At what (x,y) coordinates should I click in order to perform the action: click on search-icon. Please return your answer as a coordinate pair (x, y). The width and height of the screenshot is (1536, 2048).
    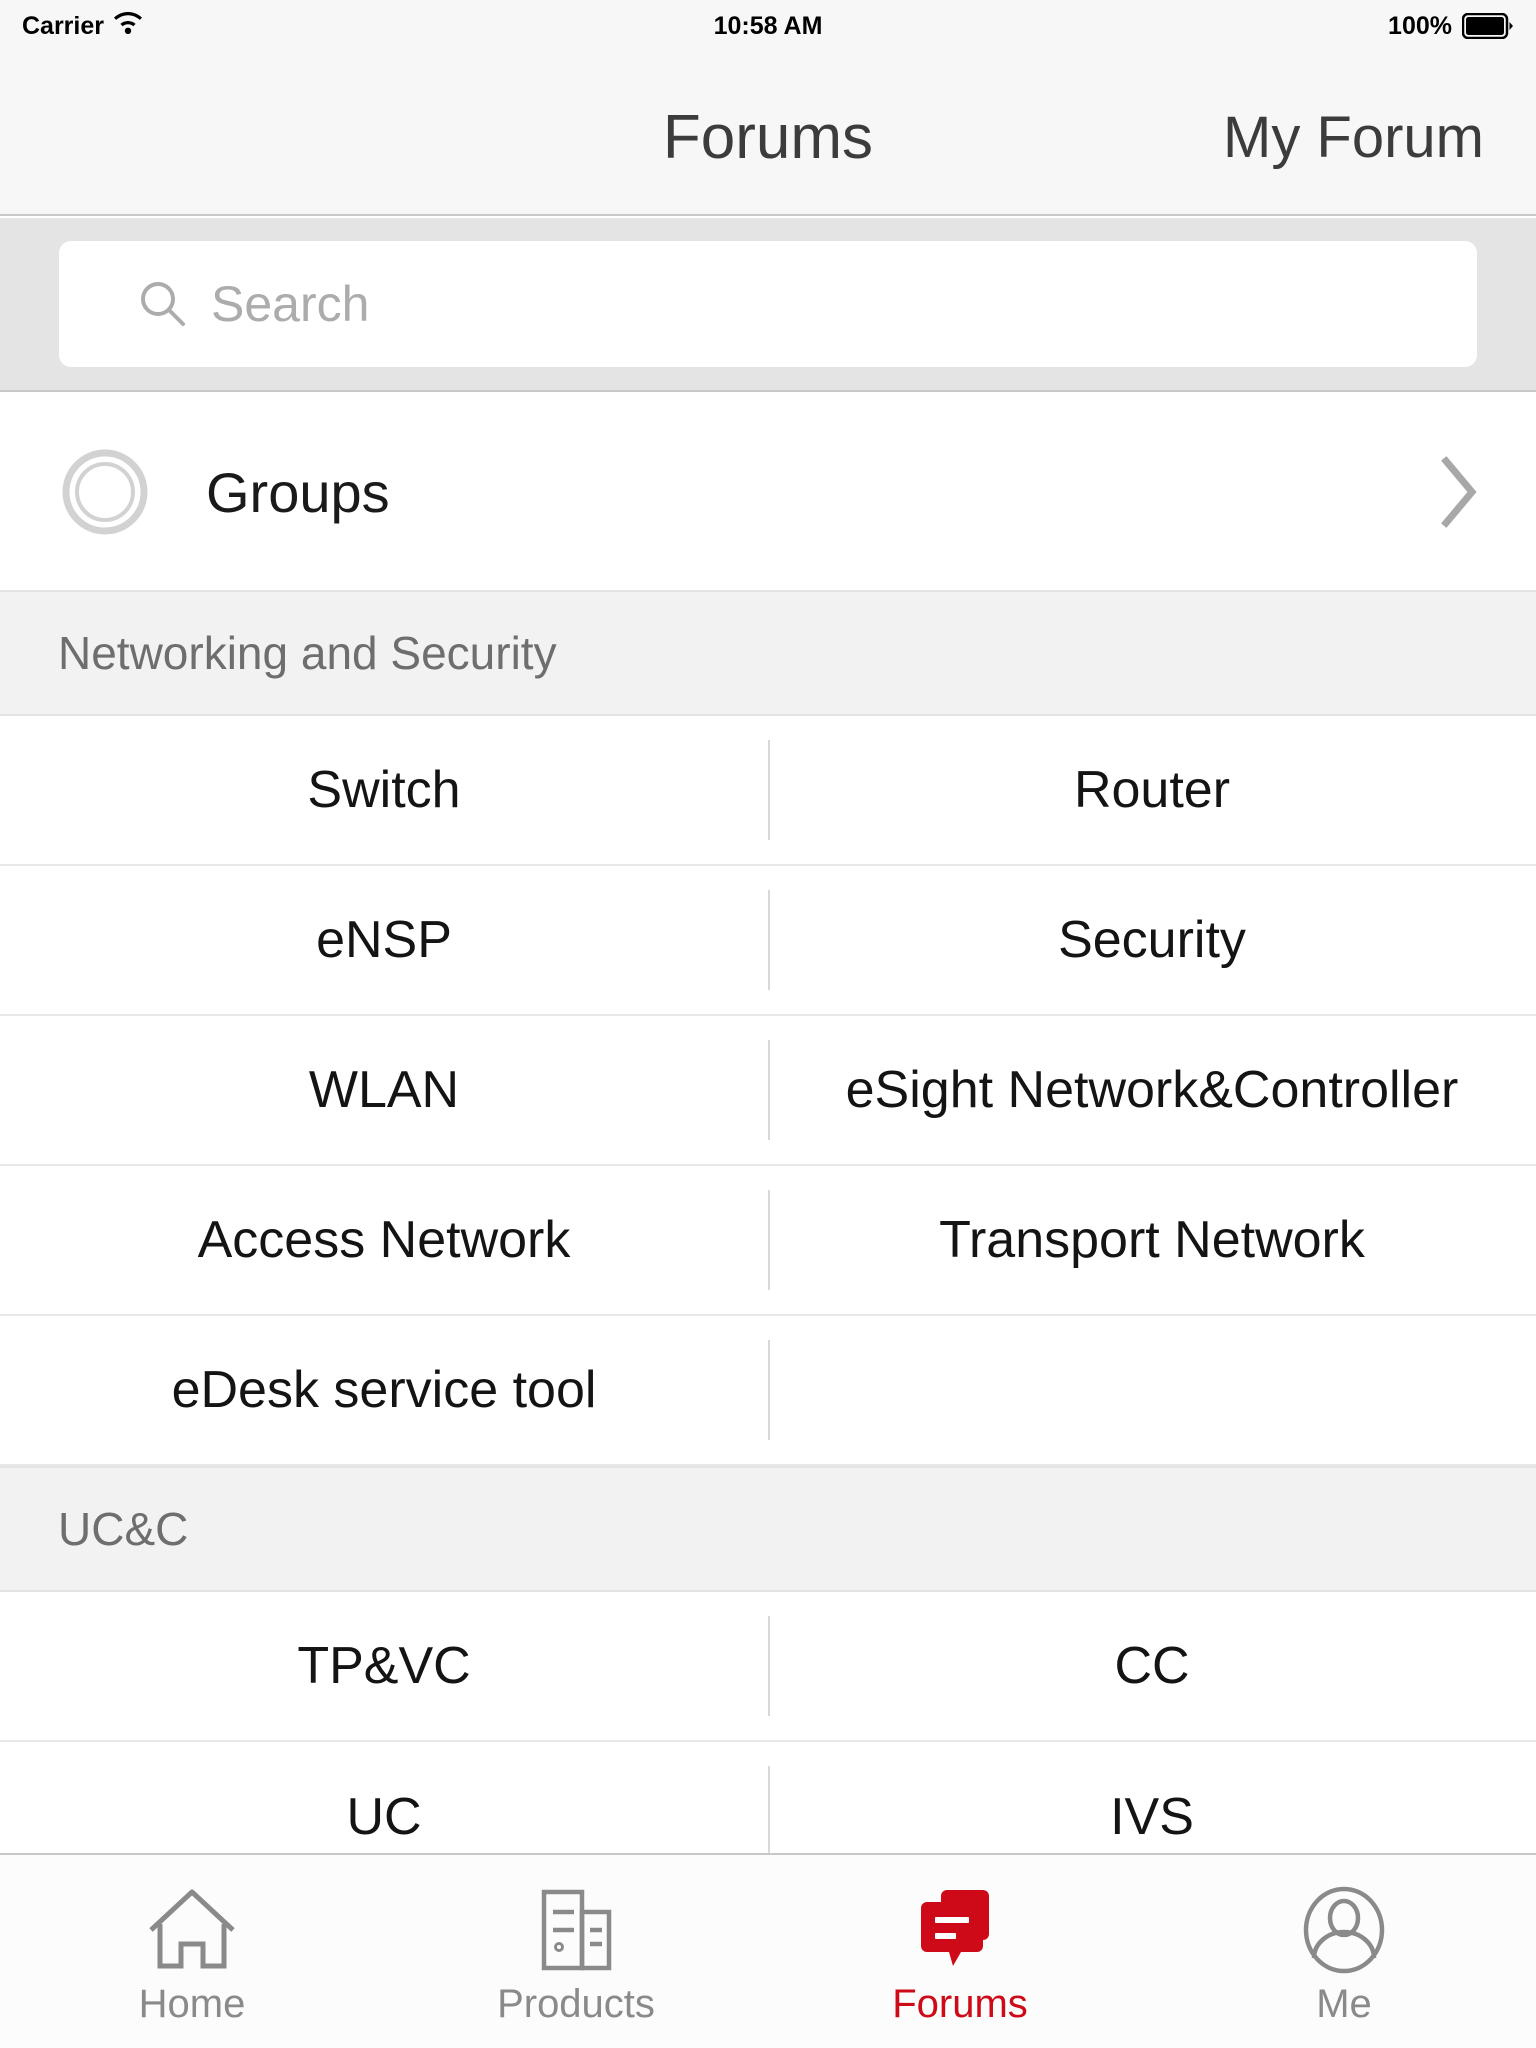
    Looking at the image, I should click on (163, 304).